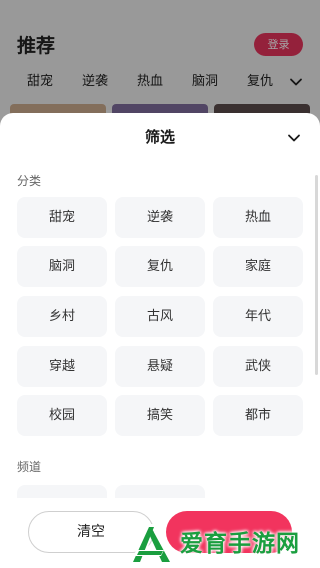 Image resolution: width=320 pixels, height=568 pixels. Describe the element at coordinates (258, 266) in the screenshot. I see `filter-chip-family: 家庭` at that location.